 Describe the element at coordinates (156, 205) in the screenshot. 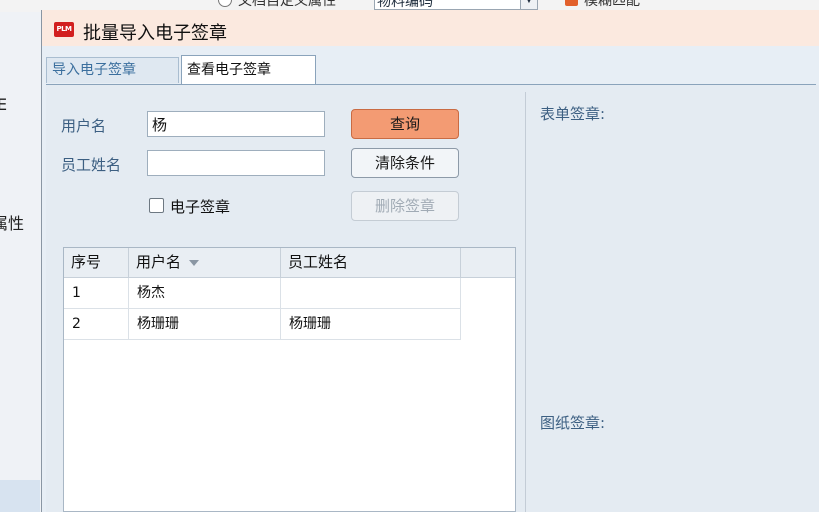

I see `esign-checkbox` at that location.